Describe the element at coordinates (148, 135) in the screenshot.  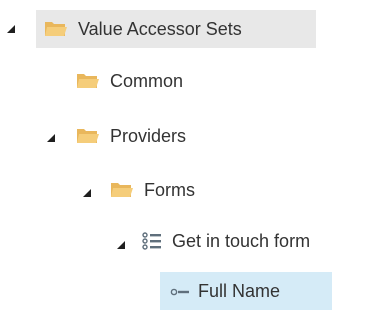
I see `tree-node-label: Providers` at that location.